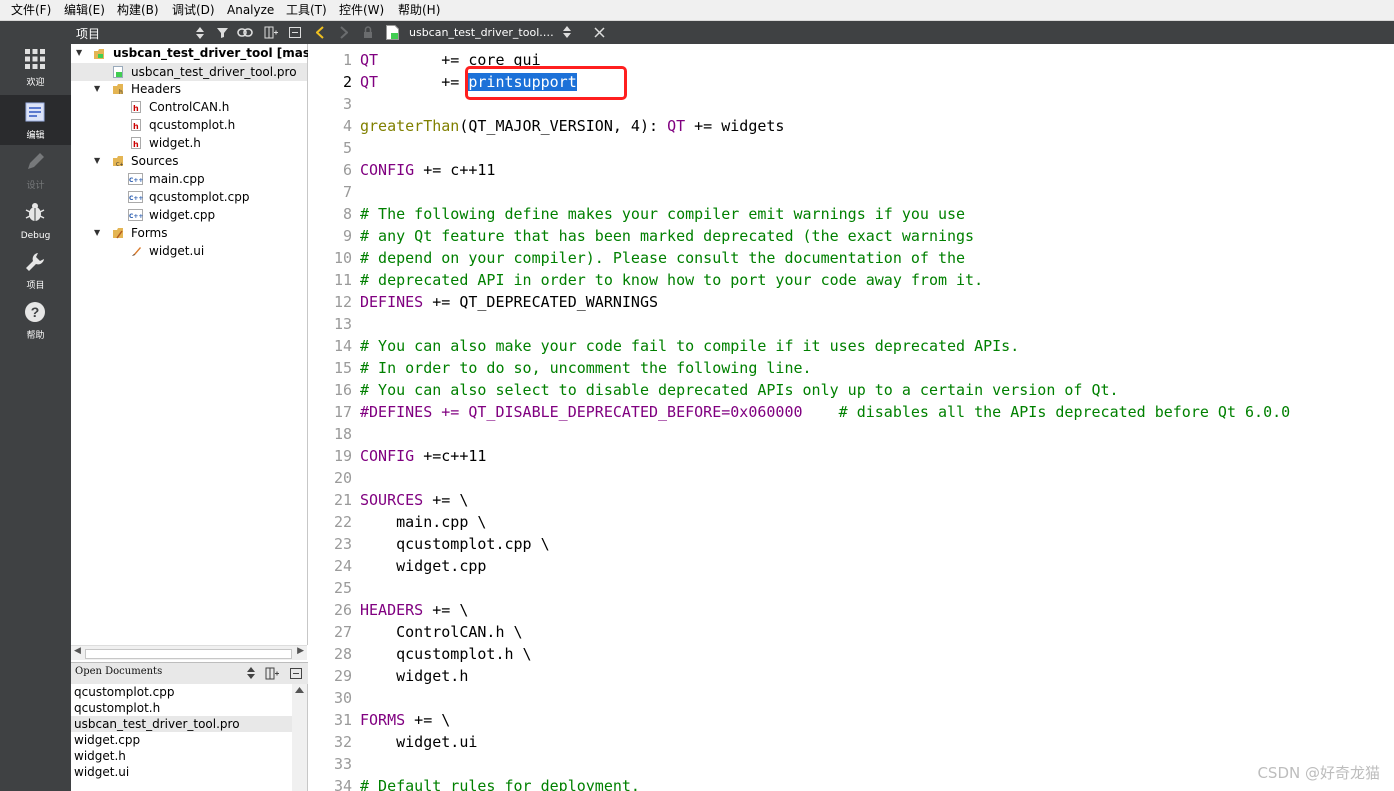  I want to click on code-line: CONFIG +=c++11, so click(423, 456).